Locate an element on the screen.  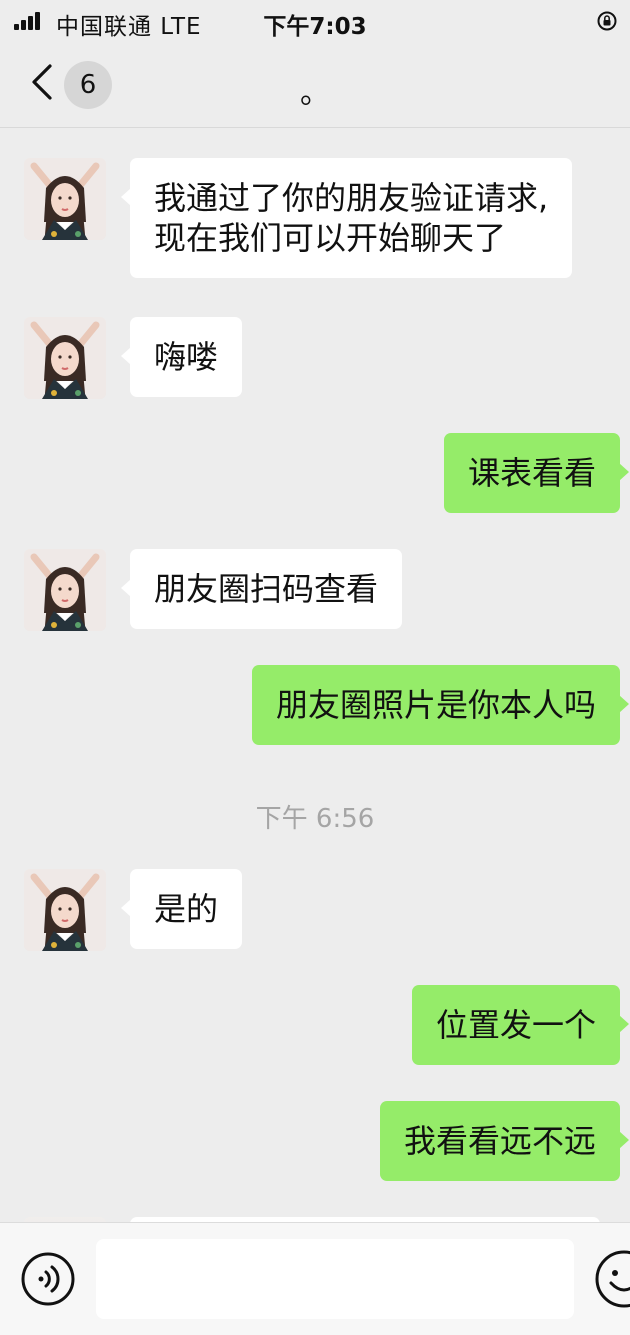
input-bar is located at coordinates (315, 1278).